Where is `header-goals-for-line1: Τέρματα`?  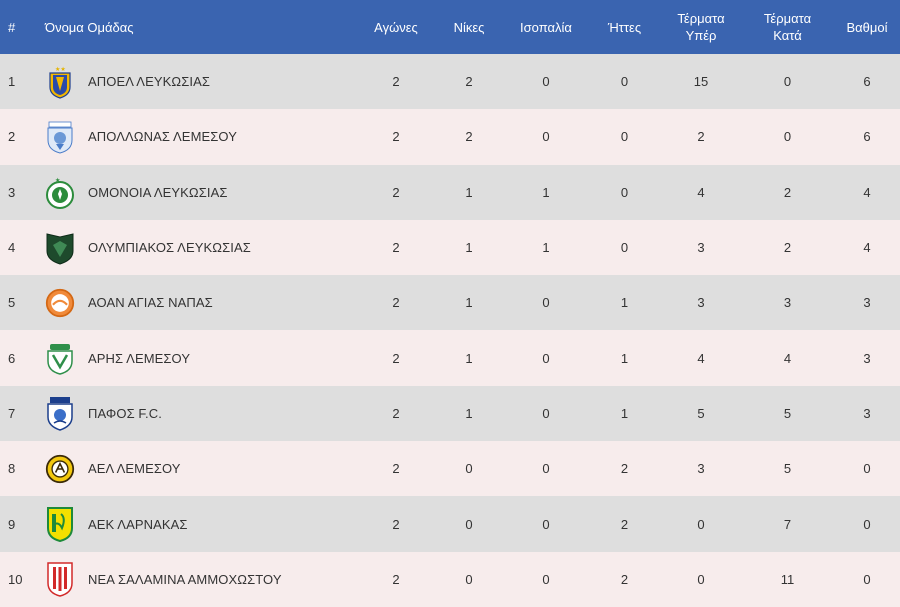 header-goals-for-line1: Τέρματα is located at coordinates (701, 18).